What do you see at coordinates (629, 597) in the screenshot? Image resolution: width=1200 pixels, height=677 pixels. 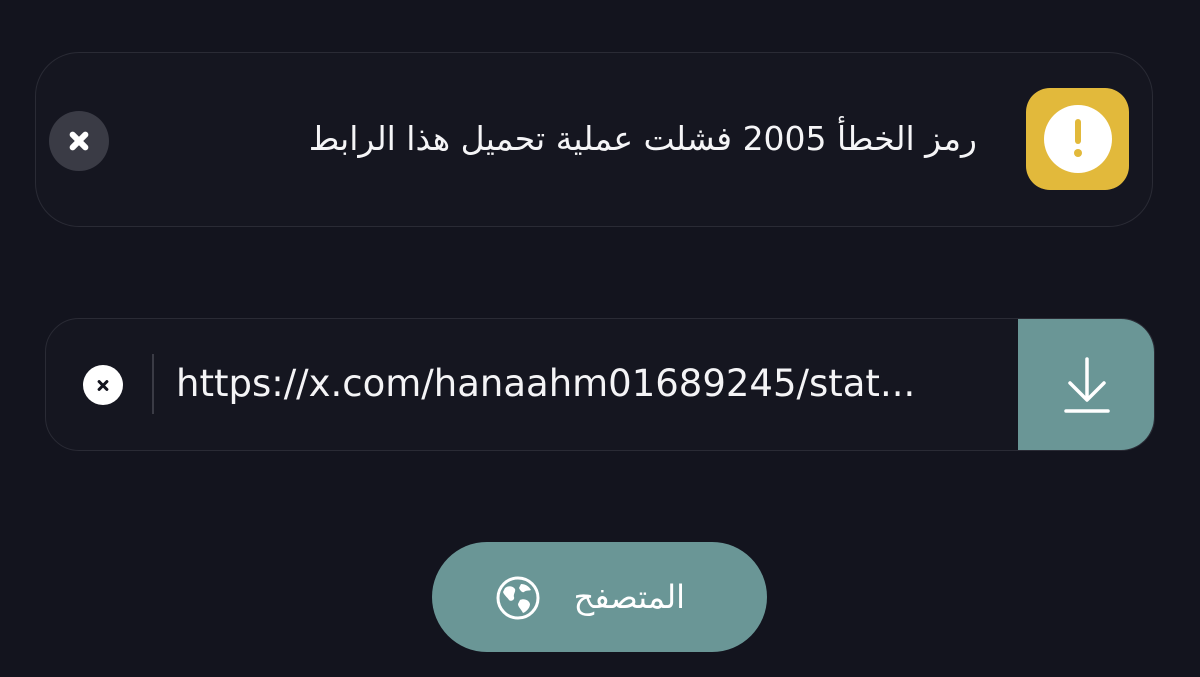 I see `browser-button-label: المتصفح` at bounding box center [629, 597].